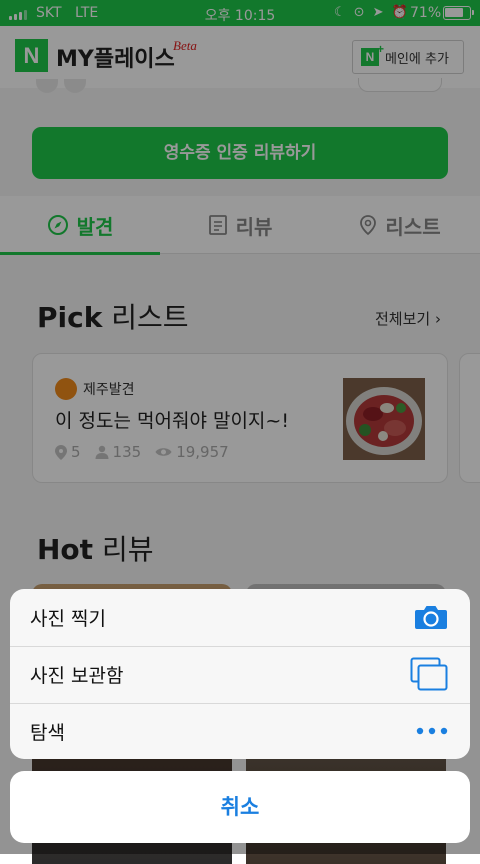 This screenshot has width=480, height=864. What do you see at coordinates (47, 732) in the screenshot?
I see `browse-label: 탐색` at bounding box center [47, 732].